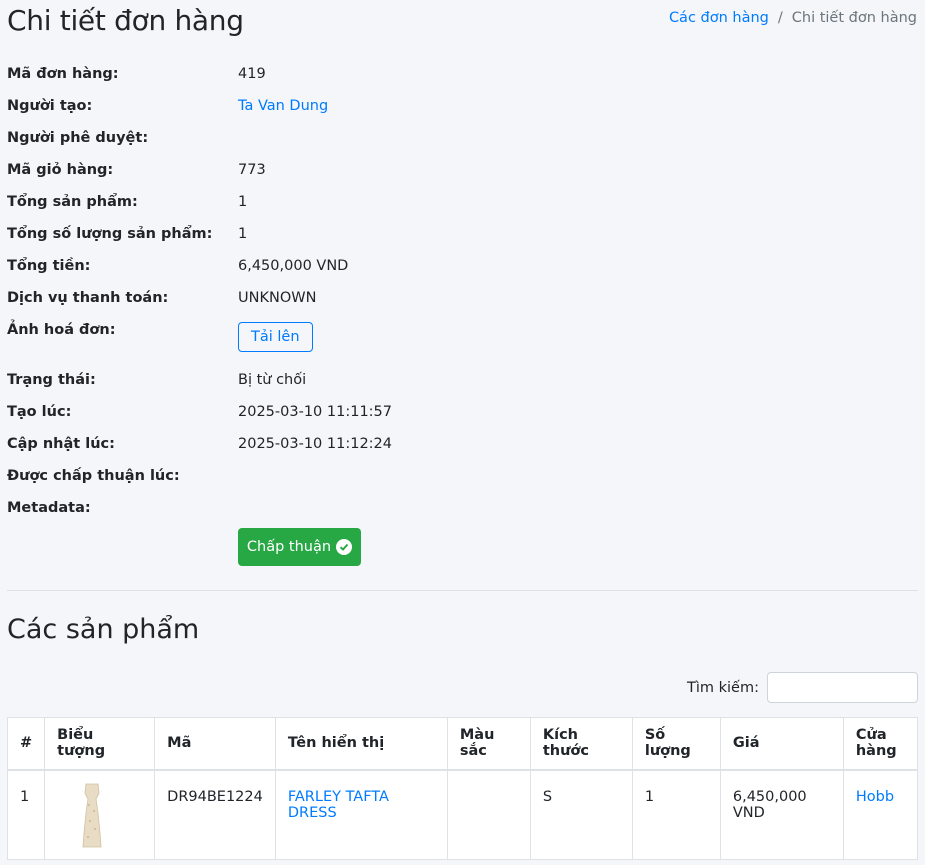  What do you see at coordinates (100, 744) in the screenshot?
I see `col-header-icon: Biểu tượng` at bounding box center [100, 744].